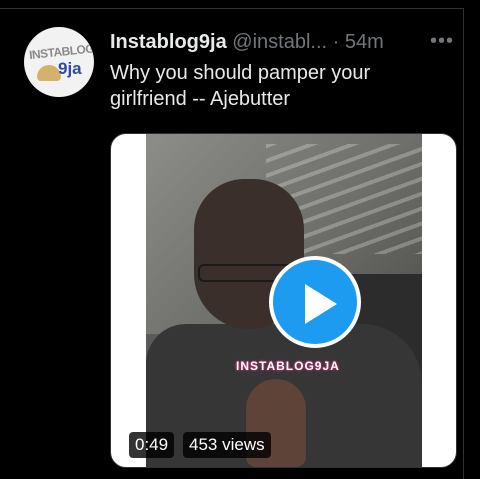 The image size is (480, 479). Describe the element at coordinates (232, 8) in the screenshot. I see `divider-top` at that location.